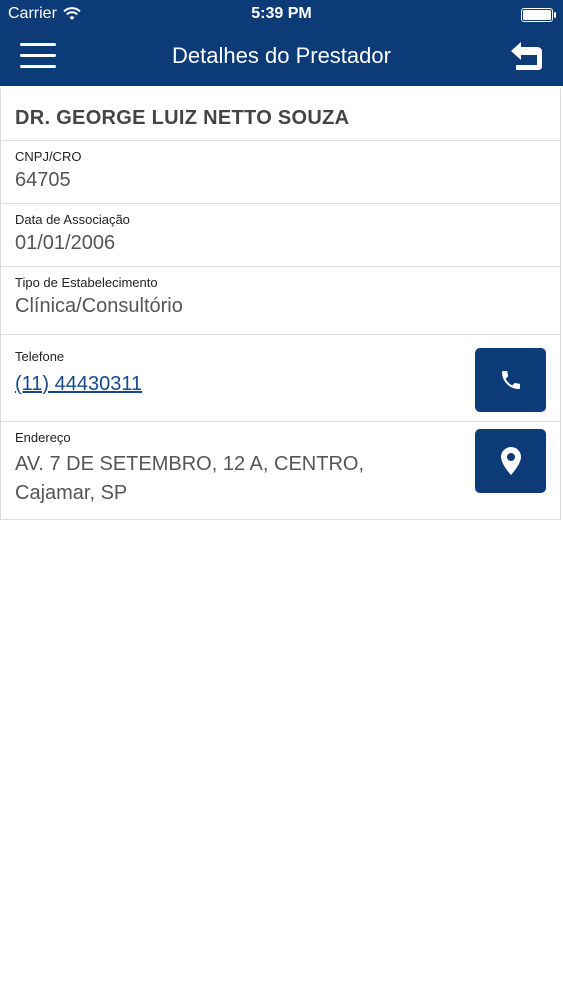 The image size is (563, 1000). I want to click on map-pin-icon, so click(510, 461).